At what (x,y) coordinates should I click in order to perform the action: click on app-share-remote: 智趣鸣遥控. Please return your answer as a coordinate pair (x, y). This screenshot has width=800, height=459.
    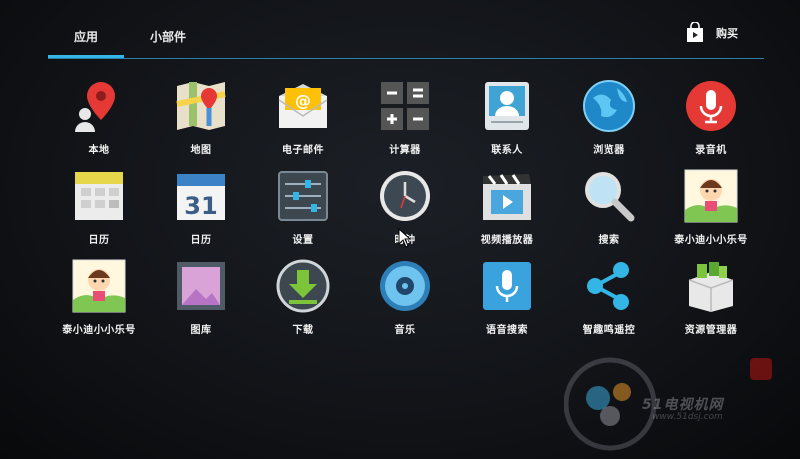
    Looking at the image, I should click on (609, 297).